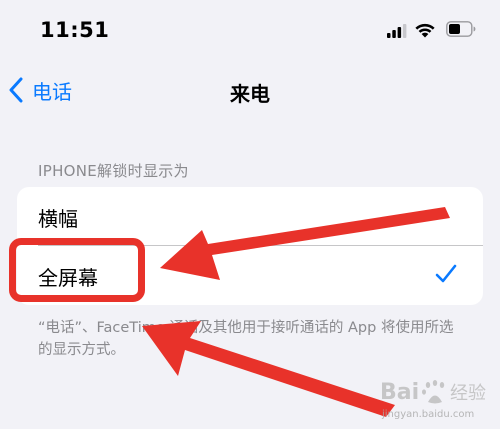  What do you see at coordinates (468, 393) in the screenshot?
I see `svg-text: 经验` at bounding box center [468, 393].